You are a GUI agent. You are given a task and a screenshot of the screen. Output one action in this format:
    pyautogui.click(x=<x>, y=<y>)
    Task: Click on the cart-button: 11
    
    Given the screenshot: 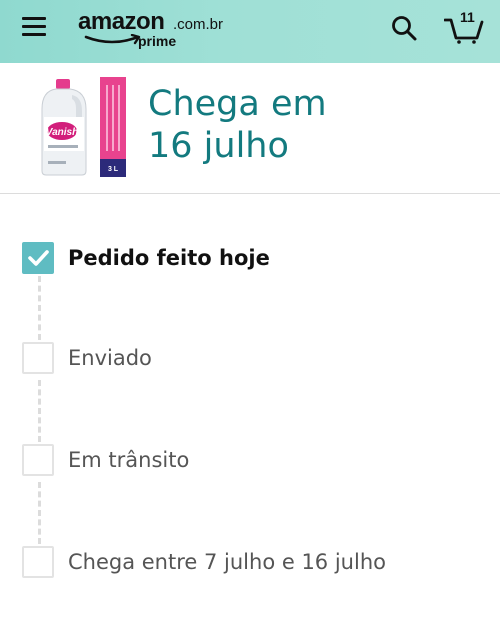 What is the action you would take?
    pyautogui.click(x=464, y=26)
    